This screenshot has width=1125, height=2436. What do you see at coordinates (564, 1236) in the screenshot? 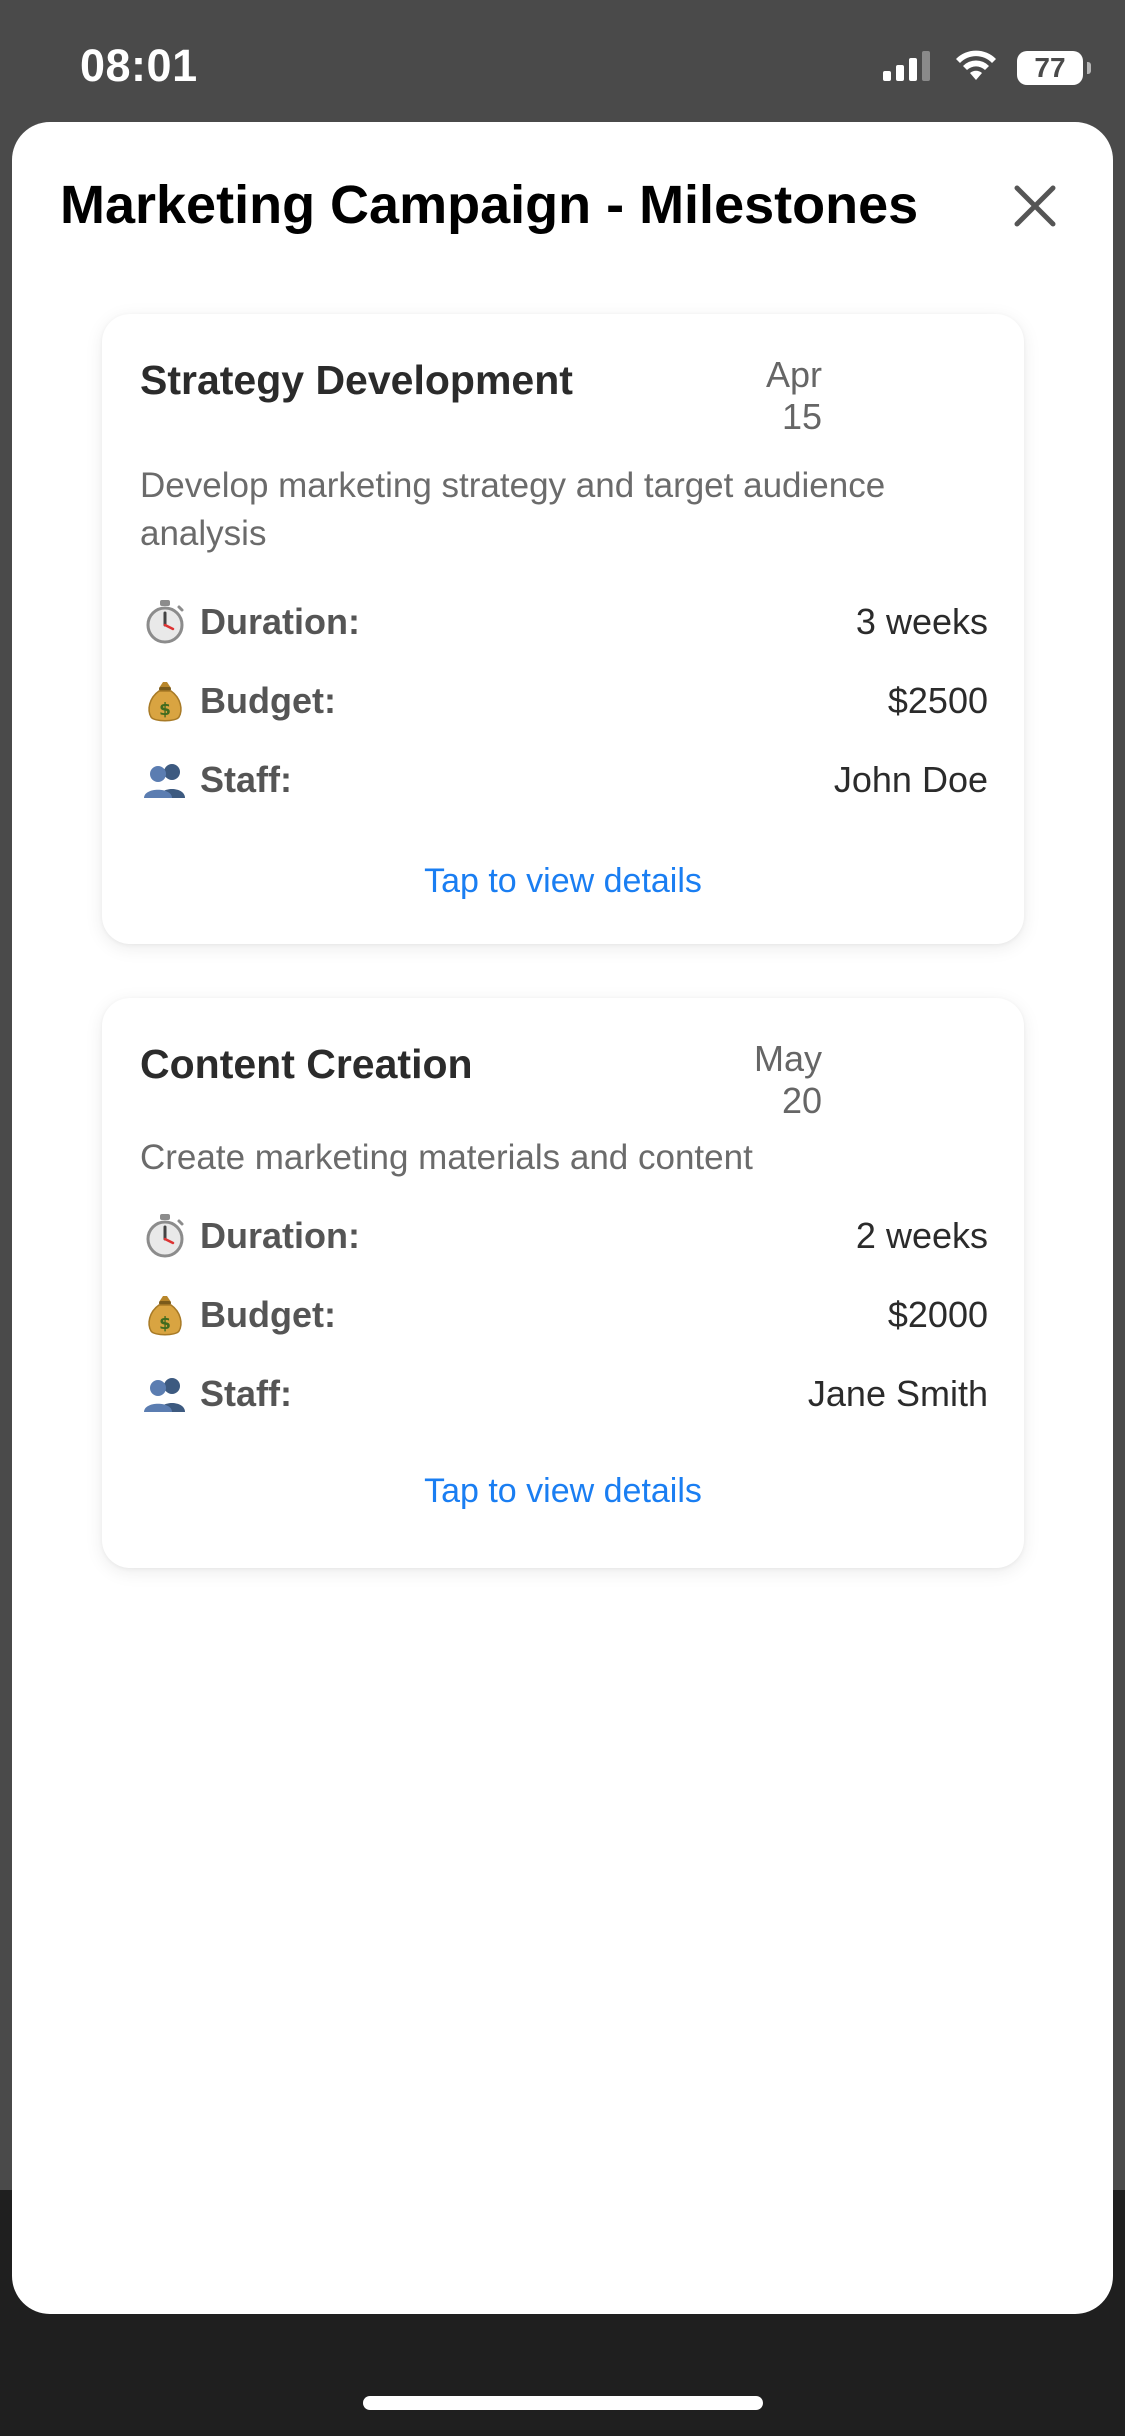
I see `duration-row: Duration: 2 weeks` at bounding box center [564, 1236].